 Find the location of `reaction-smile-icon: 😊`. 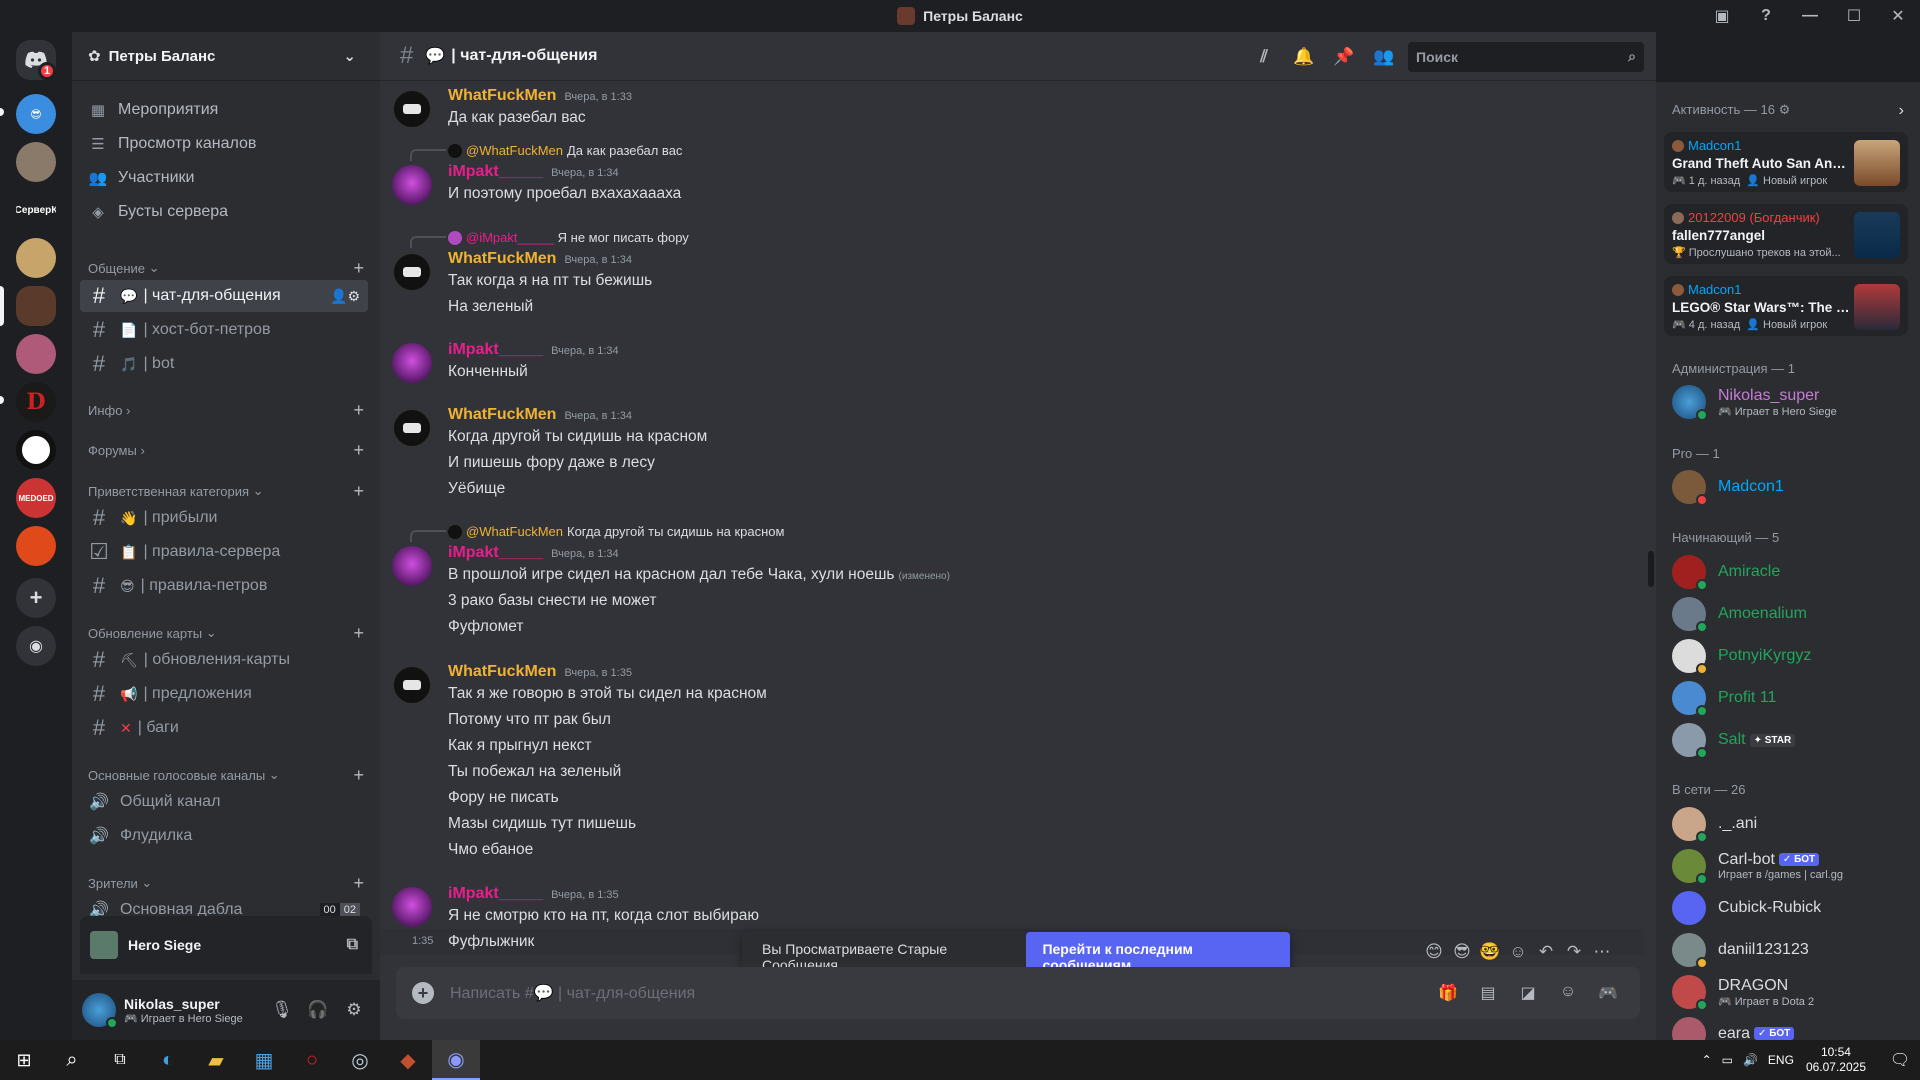

reaction-smile-icon: 😊 is located at coordinates (1434, 952).